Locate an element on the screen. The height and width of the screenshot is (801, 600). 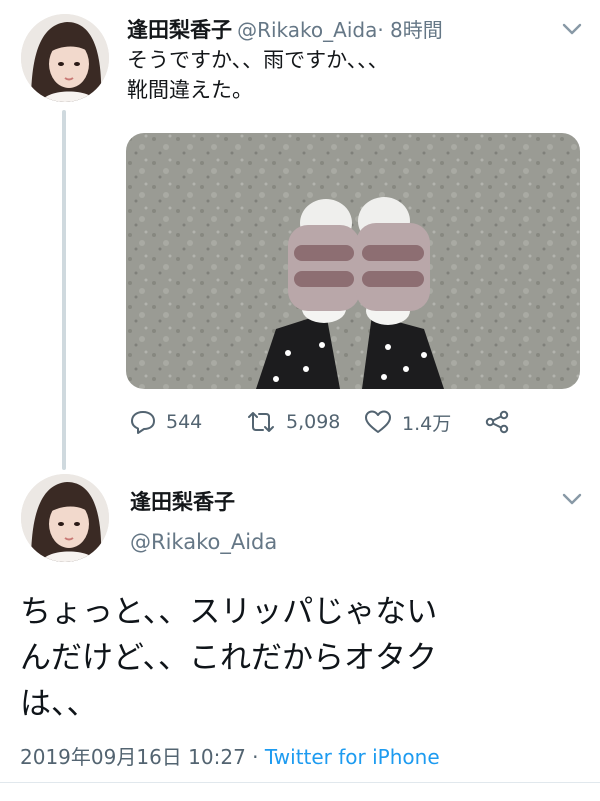
share-button is located at coordinates (497, 422).